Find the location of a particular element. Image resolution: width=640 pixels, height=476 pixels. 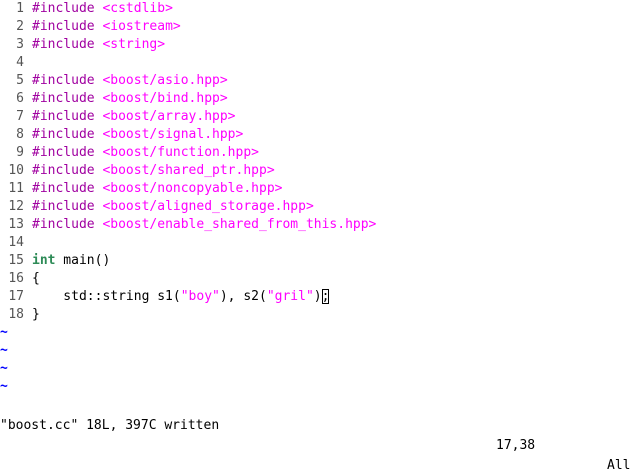

line-text: #include <boost/array.hpp> is located at coordinates (134, 117).